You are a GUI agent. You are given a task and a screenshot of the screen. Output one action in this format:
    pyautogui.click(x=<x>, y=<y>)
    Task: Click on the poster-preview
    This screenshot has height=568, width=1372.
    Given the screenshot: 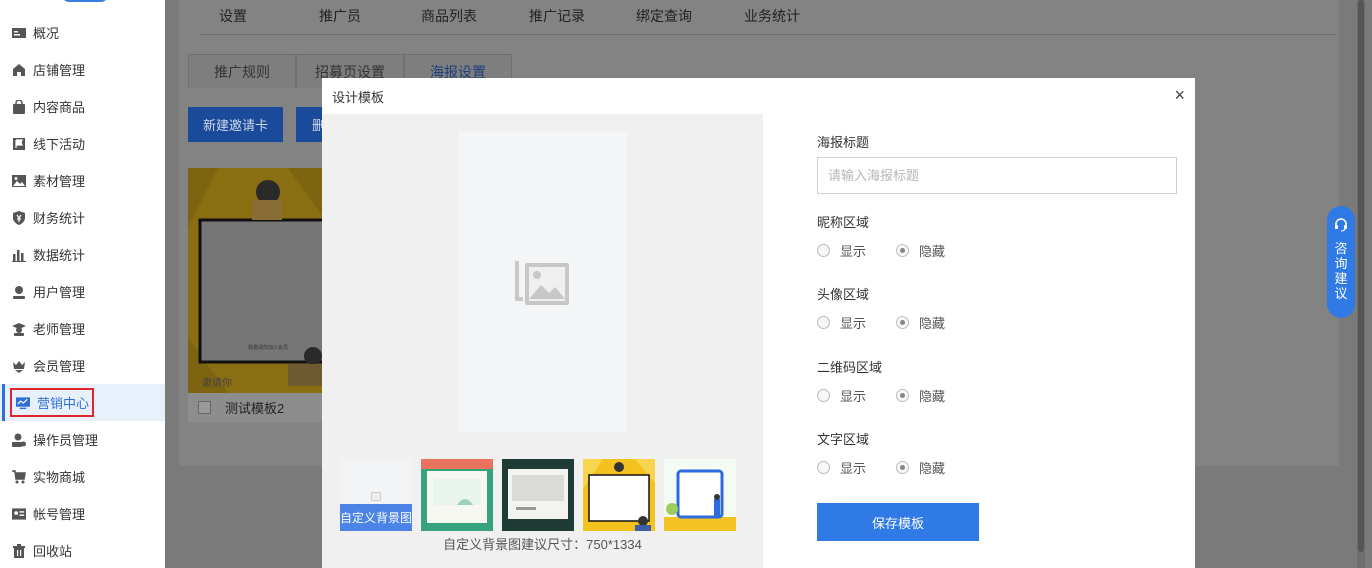 What is the action you would take?
    pyautogui.click(x=542, y=282)
    